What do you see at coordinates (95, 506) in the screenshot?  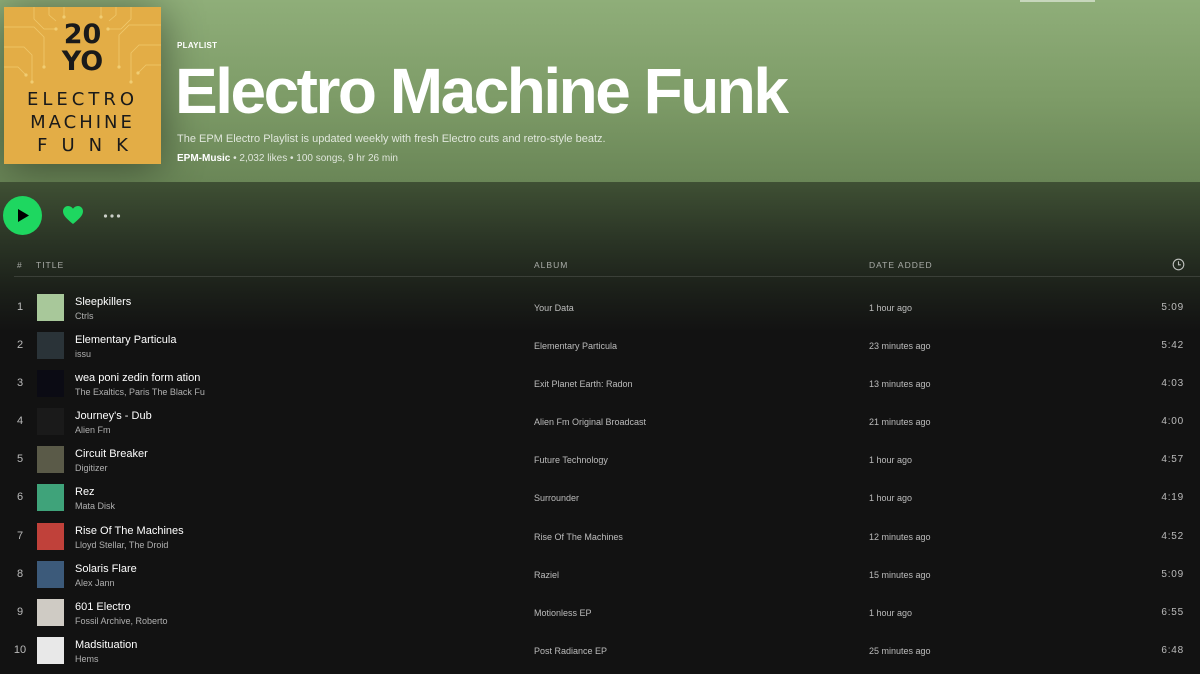 I see `track-artist: Mata Disk` at bounding box center [95, 506].